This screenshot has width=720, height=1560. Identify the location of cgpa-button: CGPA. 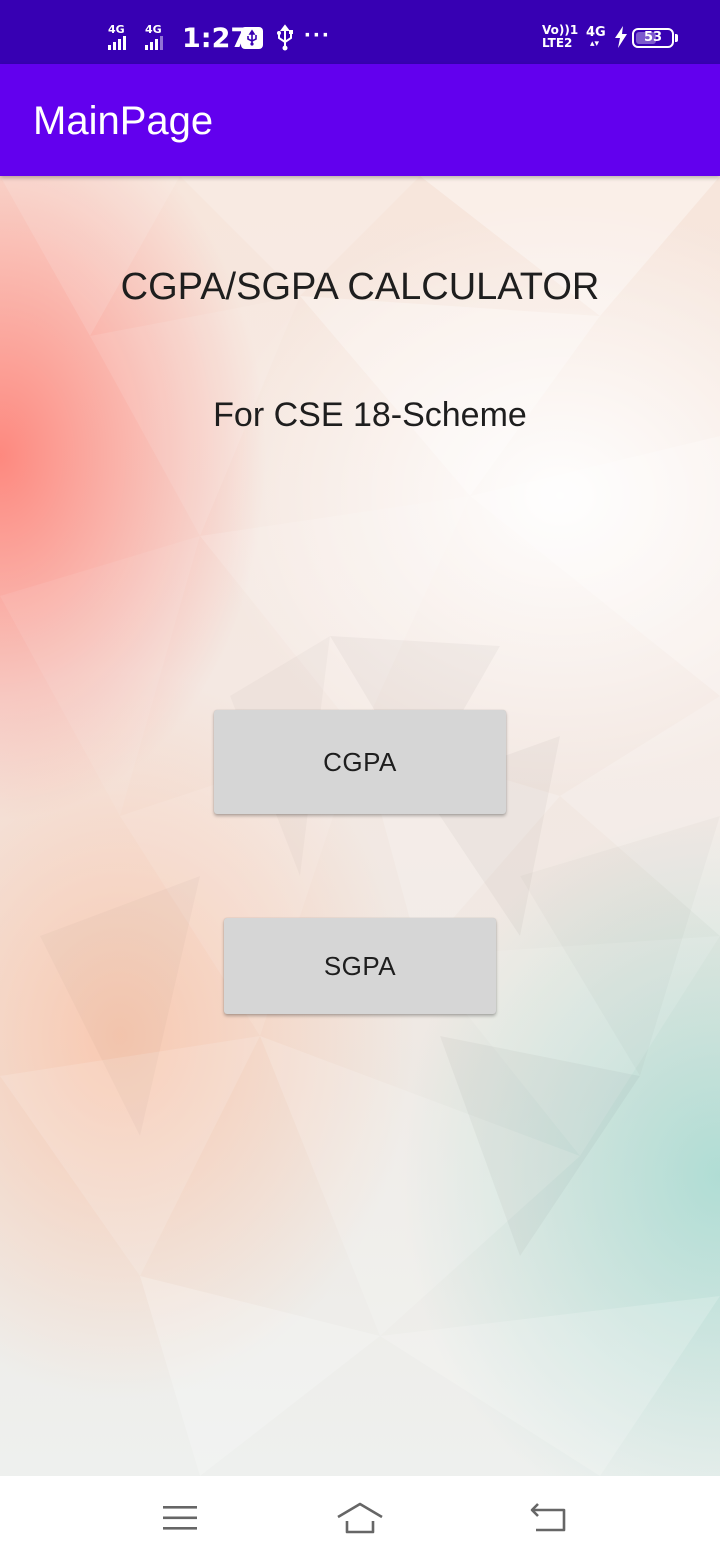
(360, 762).